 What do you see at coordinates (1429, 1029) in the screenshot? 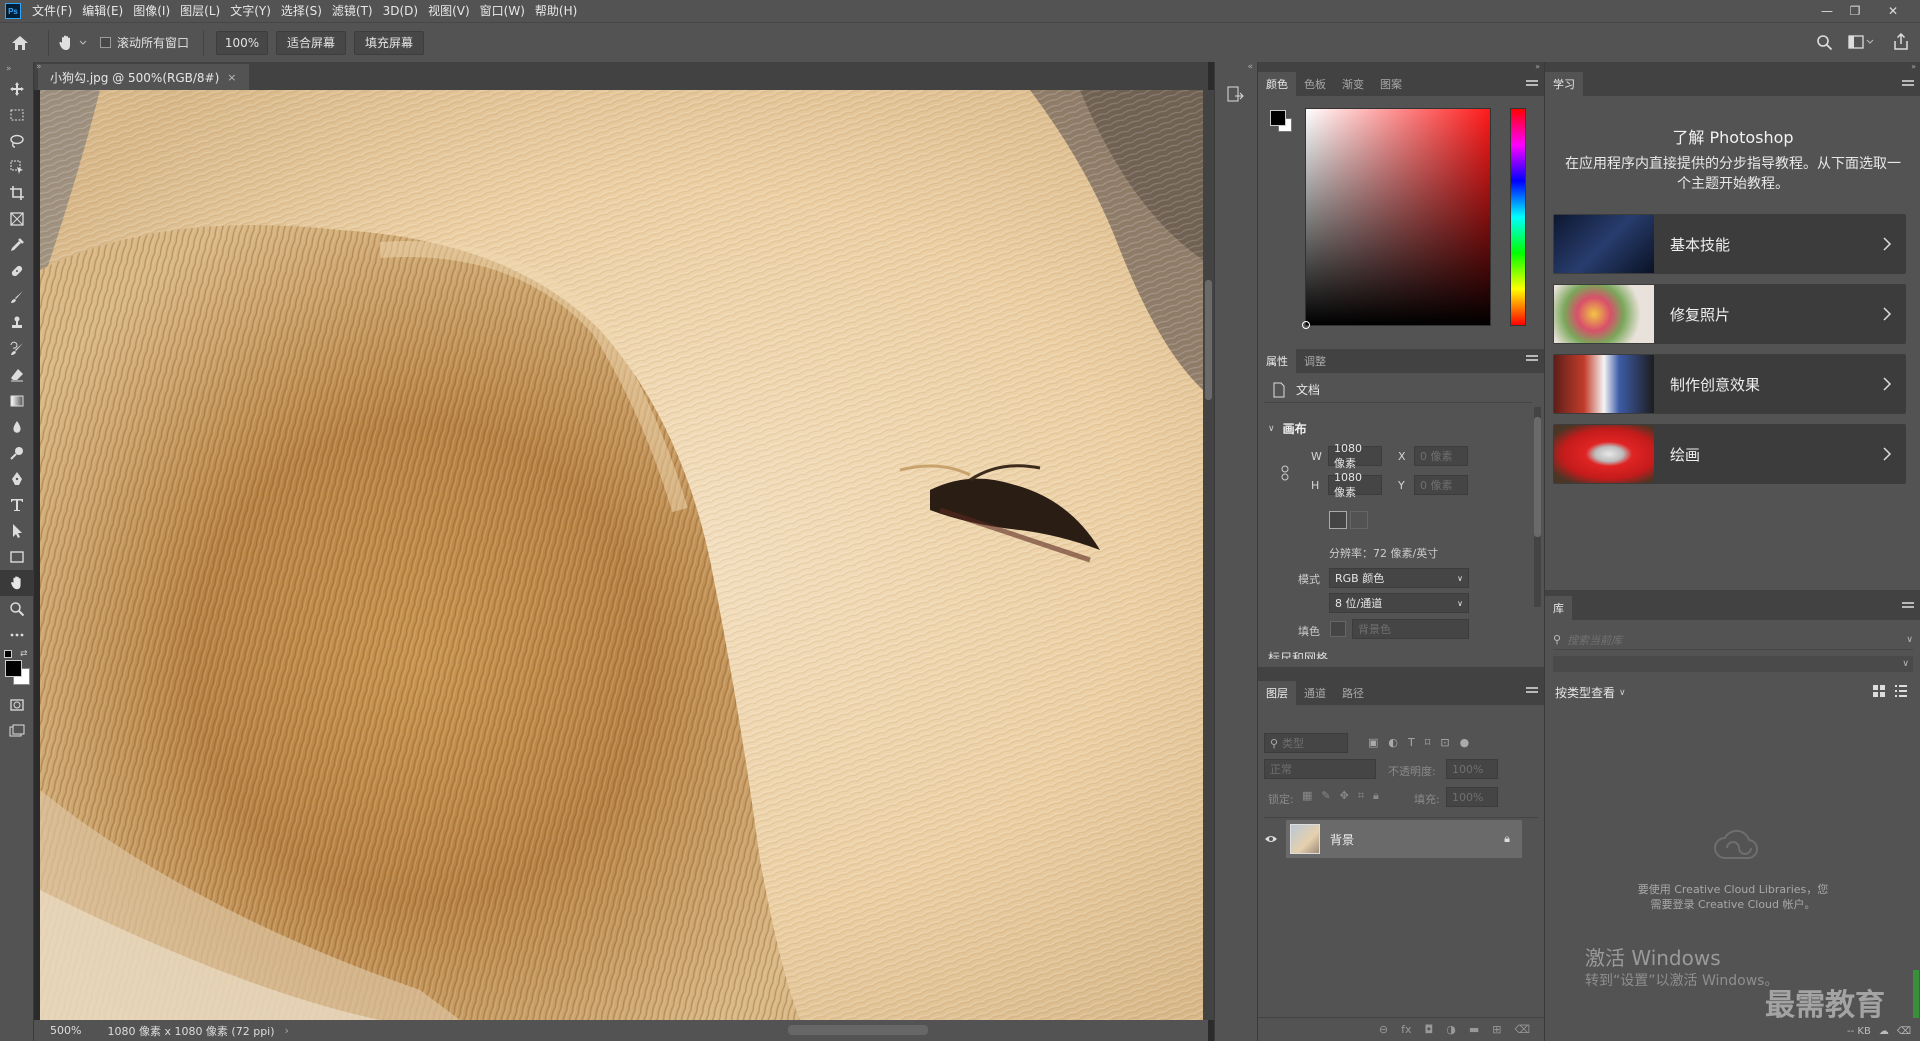
I see `add-mask-icon: ◘` at bounding box center [1429, 1029].